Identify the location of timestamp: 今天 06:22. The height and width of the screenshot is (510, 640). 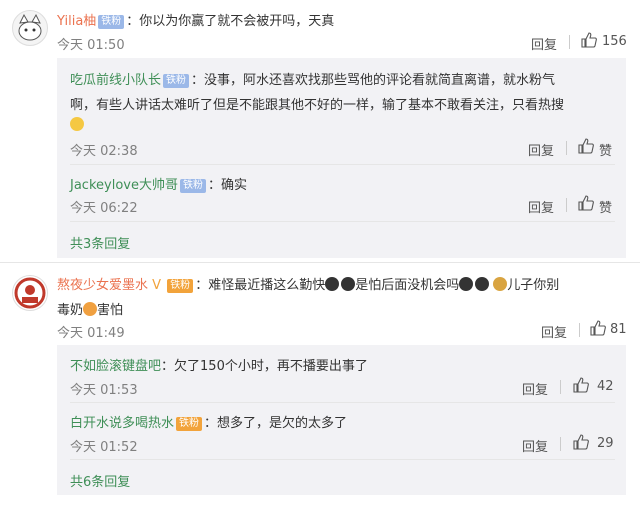
(104, 208).